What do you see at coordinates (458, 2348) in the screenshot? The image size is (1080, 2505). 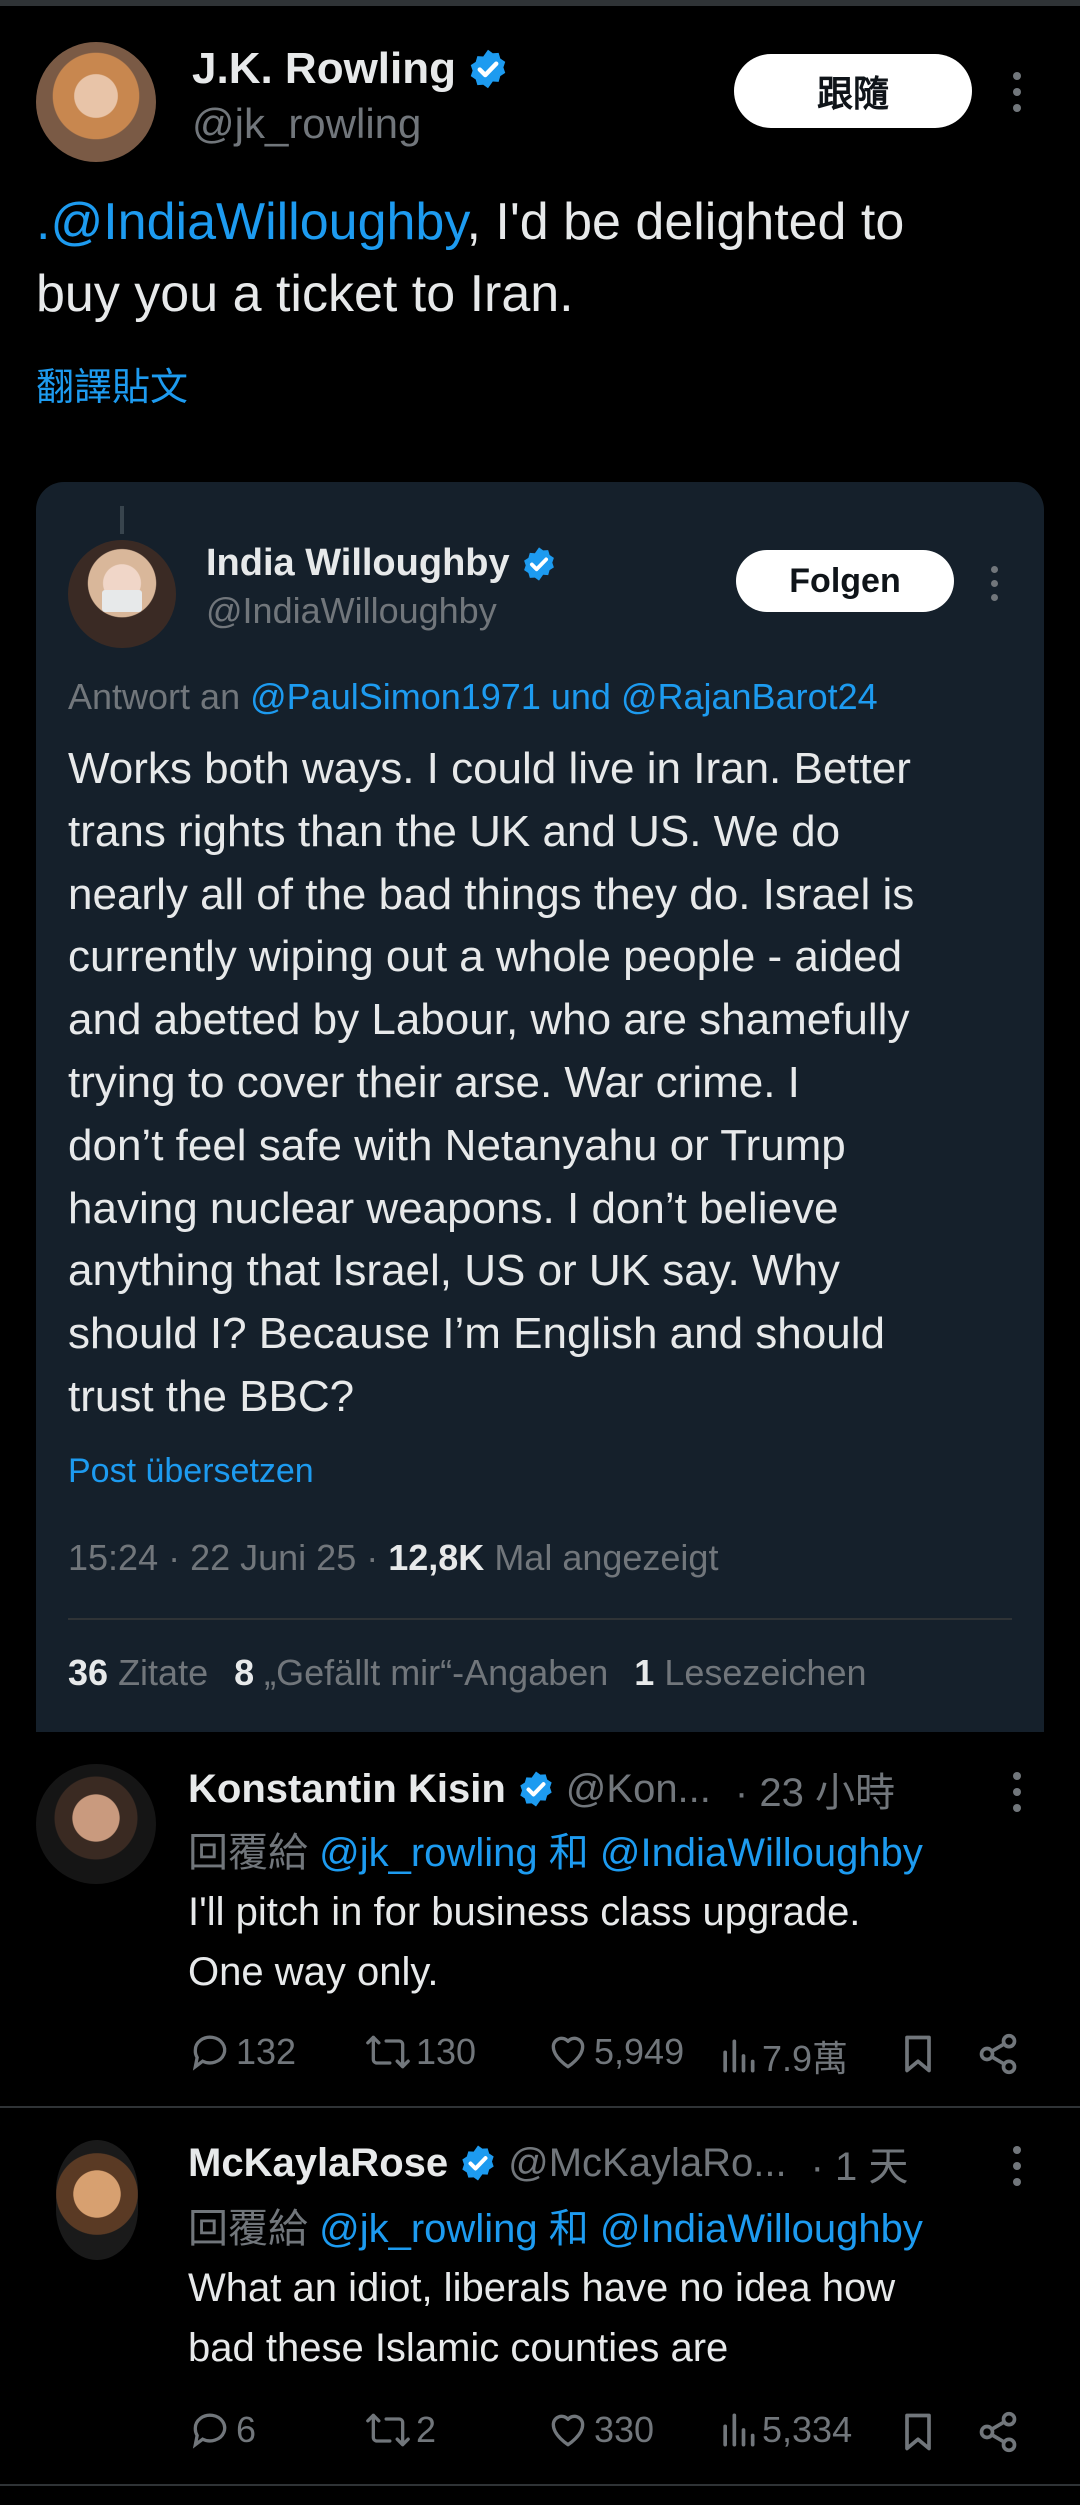 I see `reply-text-line: bad these Islamic counties are` at bounding box center [458, 2348].